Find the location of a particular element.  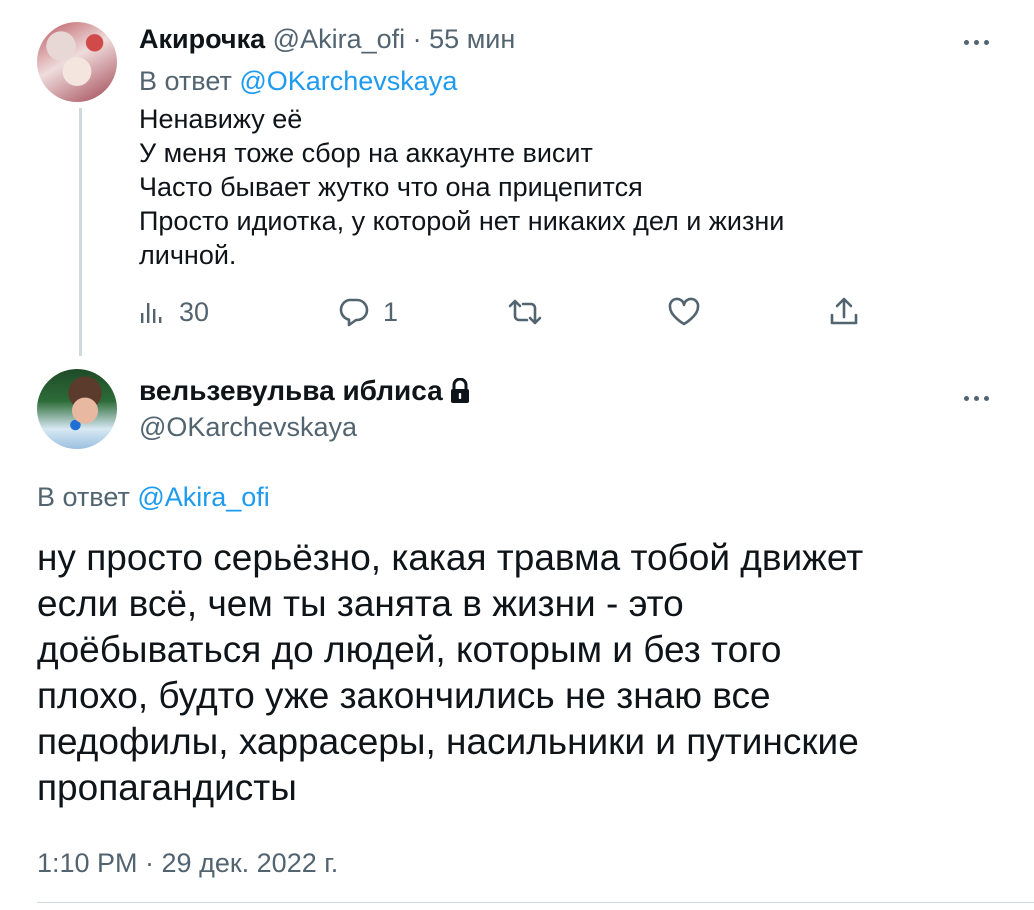

share-icon is located at coordinates (844, 311).